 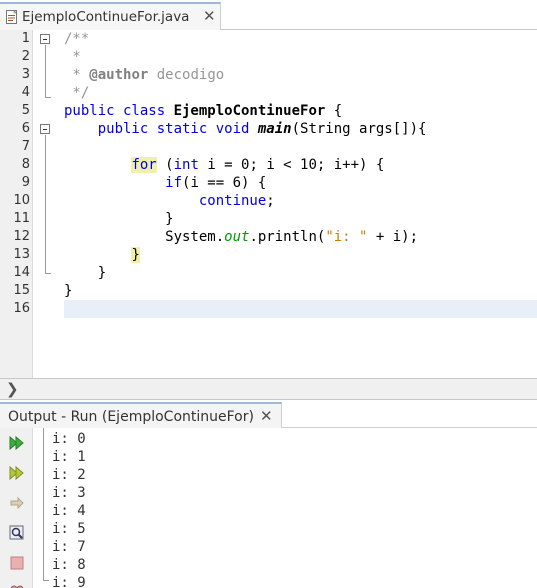 What do you see at coordinates (144, 237) in the screenshot?
I see `code-token: System.` at bounding box center [144, 237].